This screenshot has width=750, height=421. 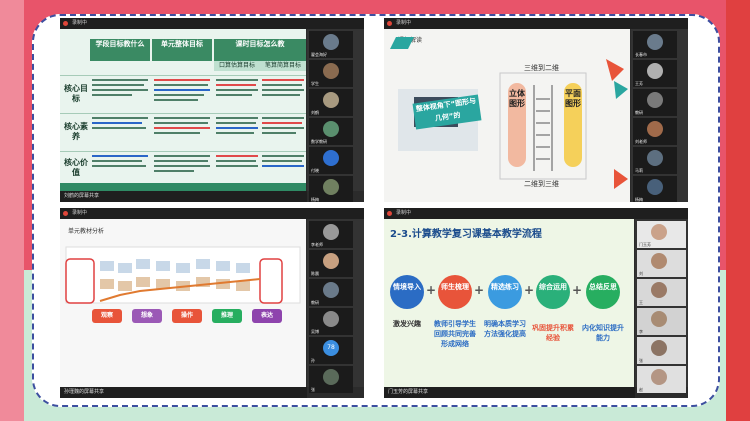 I want to click on participant-name: 刘鹤, so click(x=315, y=112).